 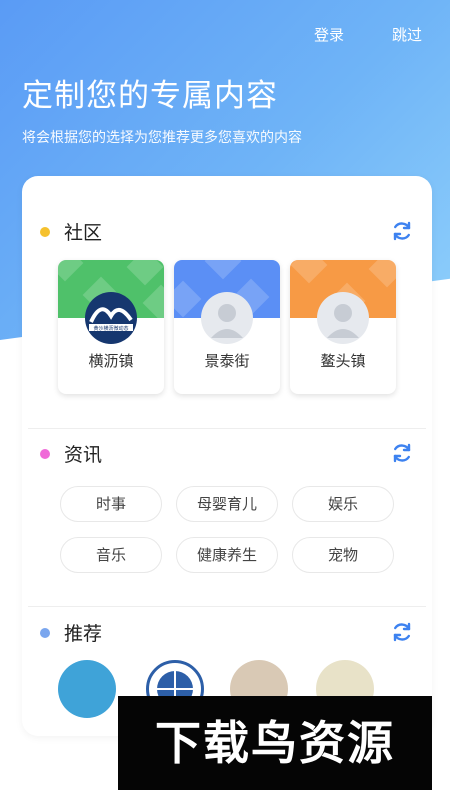 What do you see at coordinates (407, 34) in the screenshot?
I see `skip-button: 跳过` at bounding box center [407, 34].